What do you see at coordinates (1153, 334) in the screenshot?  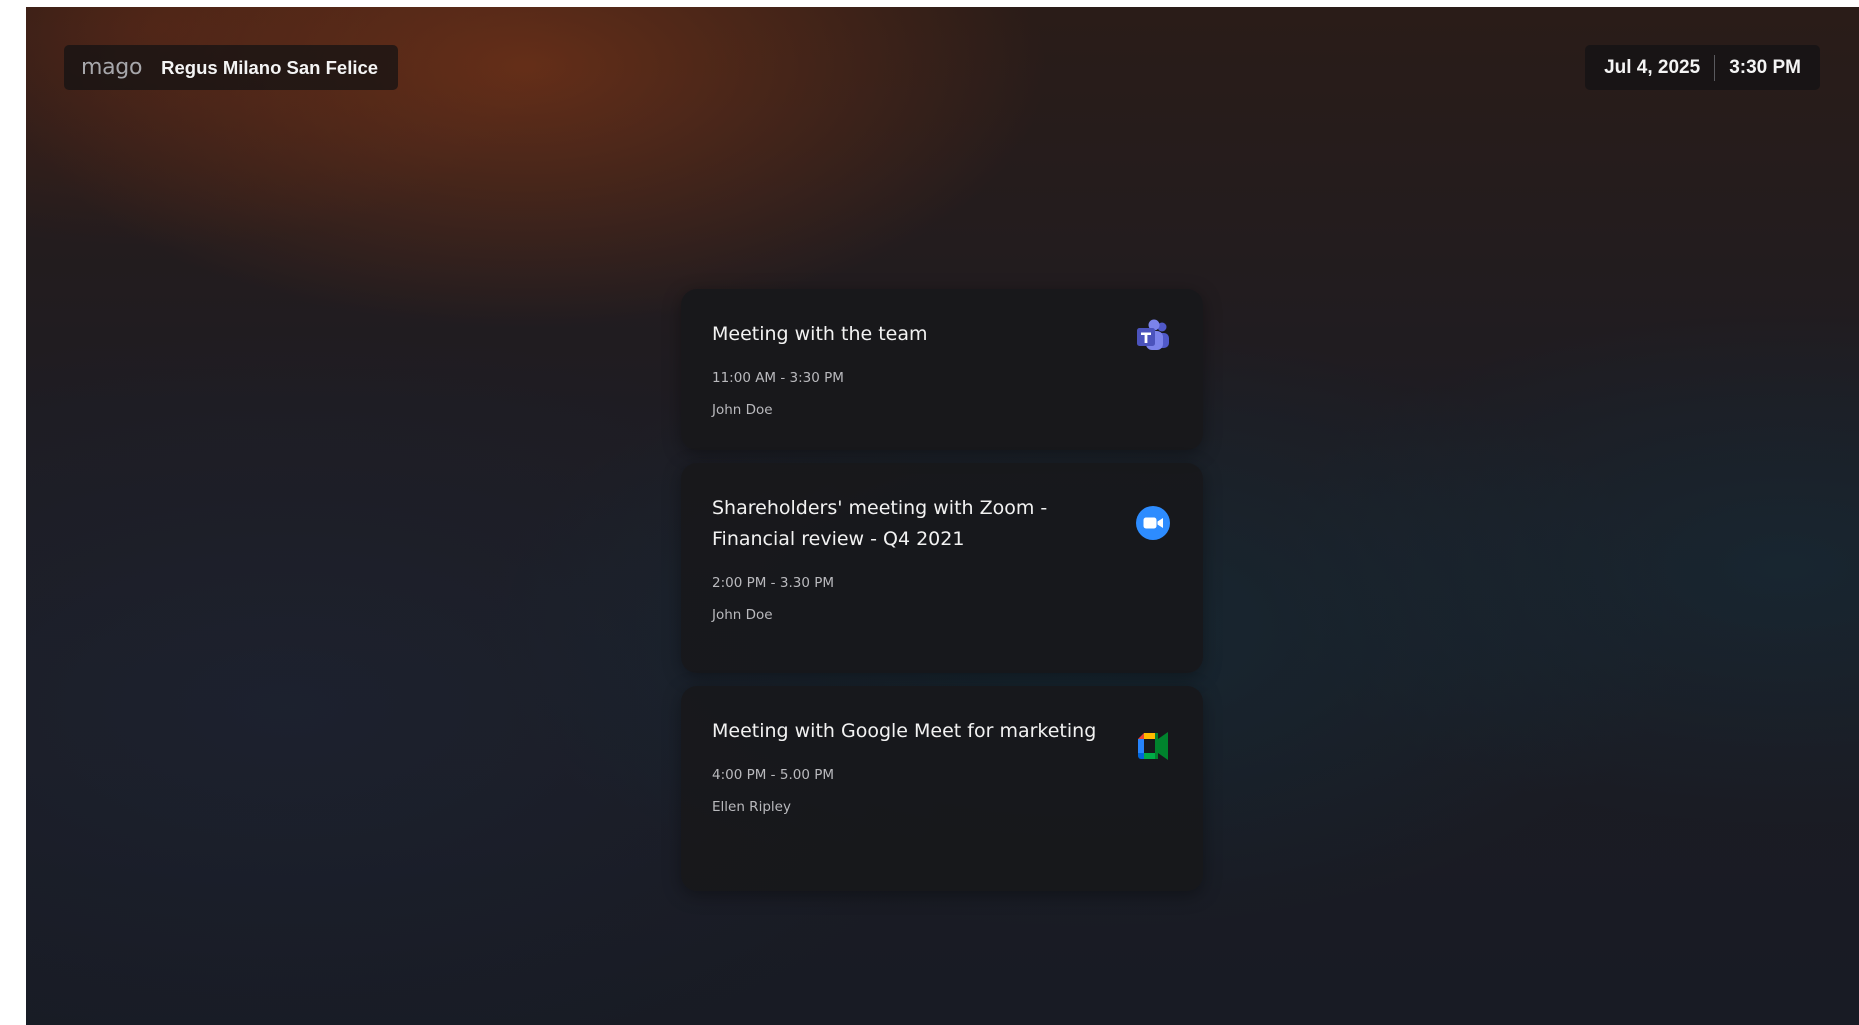 I see `microsoft-teams-icon` at bounding box center [1153, 334].